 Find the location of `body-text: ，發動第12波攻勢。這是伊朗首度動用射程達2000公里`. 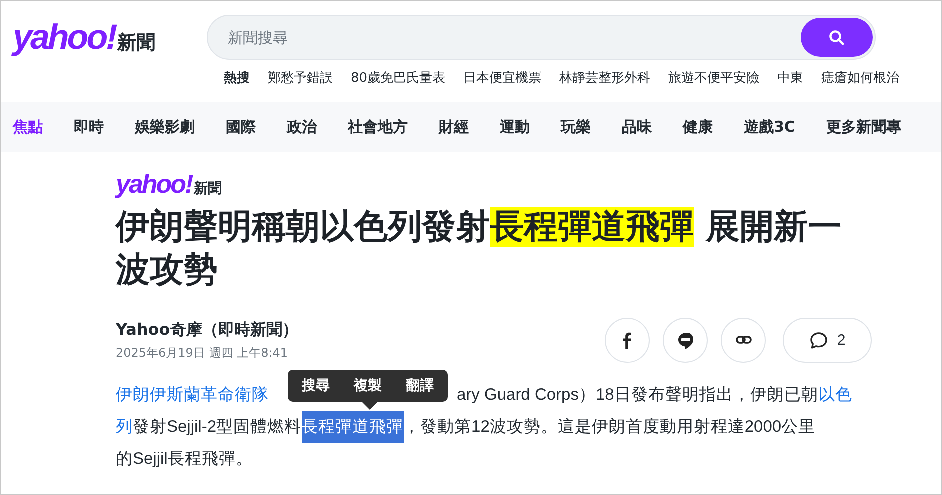

body-text: ，發動第12波攻勢。這是伊朗首度動用射程達2000公里 is located at coordinates (610, 427).